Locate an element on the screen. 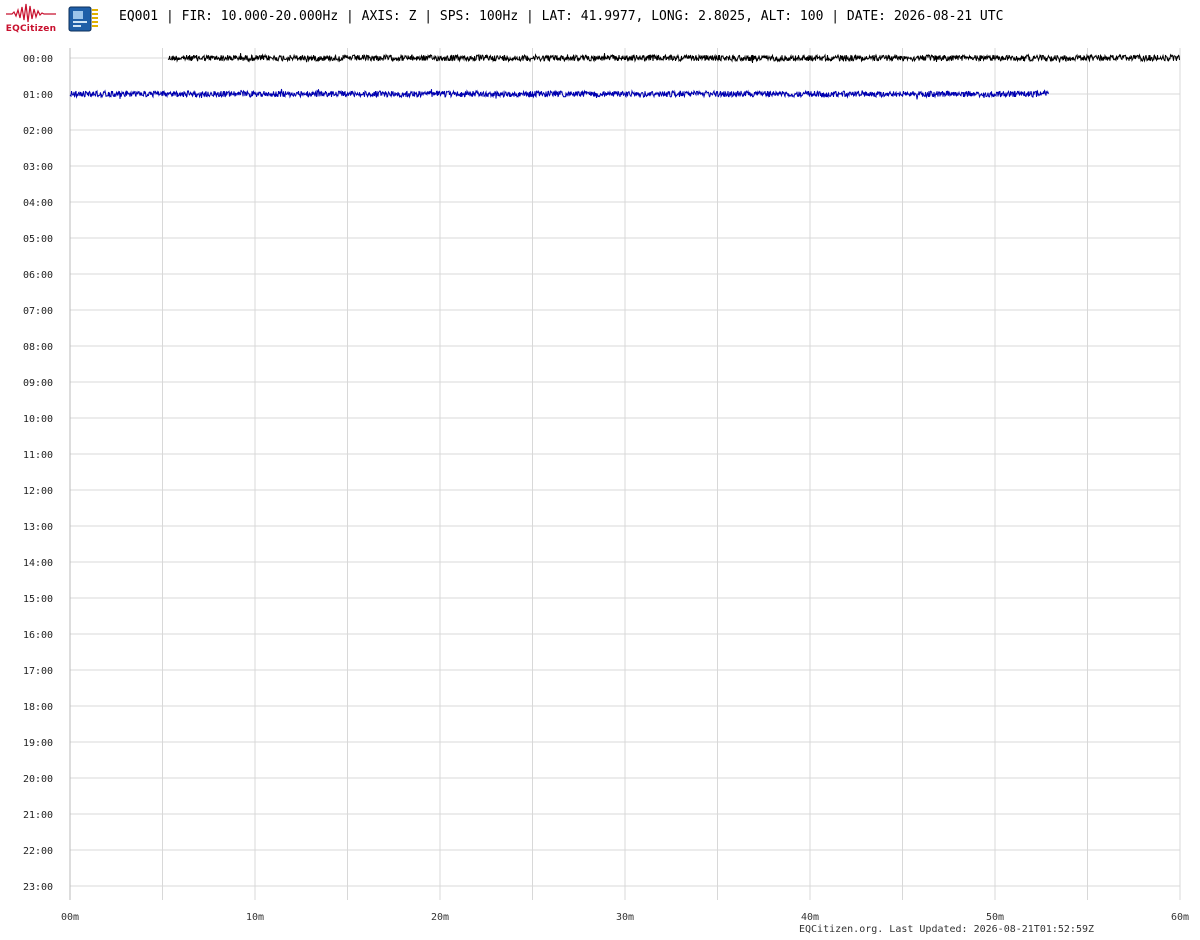 The image size is (1200, 940). row-label: 11:00 is located at coordinates (38, 455).